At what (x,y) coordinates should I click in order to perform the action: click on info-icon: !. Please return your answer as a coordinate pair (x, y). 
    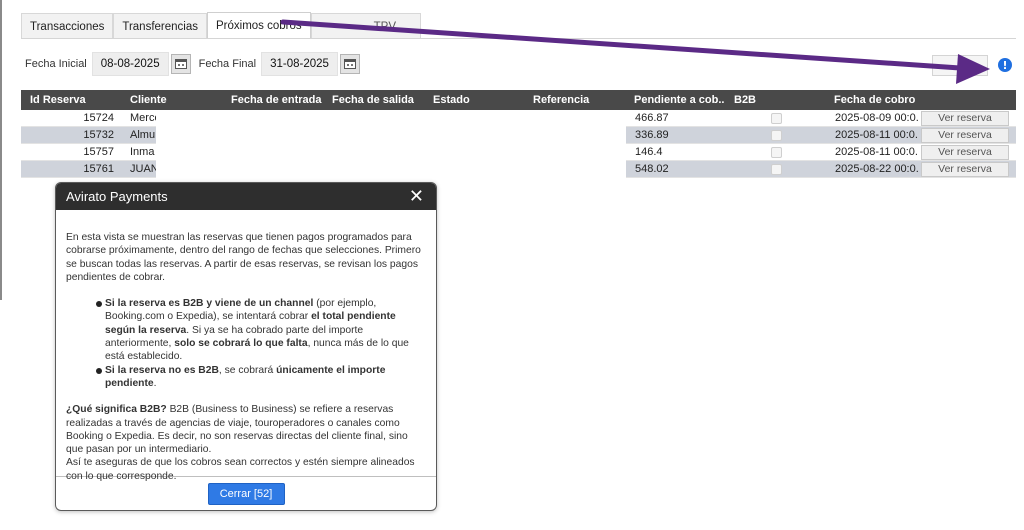
    Looking at the image, I should click on (1005, 65).